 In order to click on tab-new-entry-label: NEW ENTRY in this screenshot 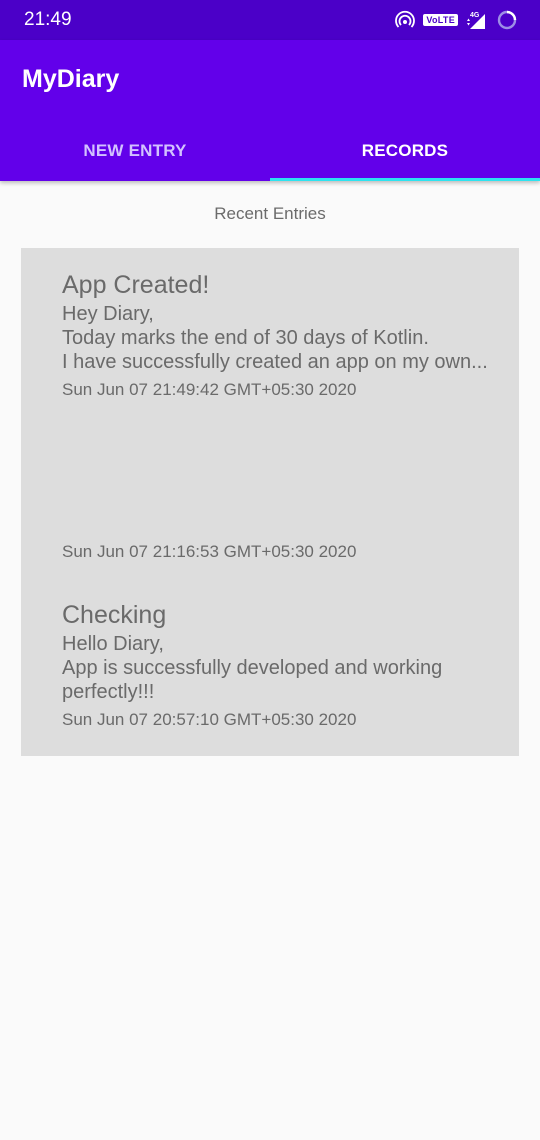, I will do `click(135, 150)`.